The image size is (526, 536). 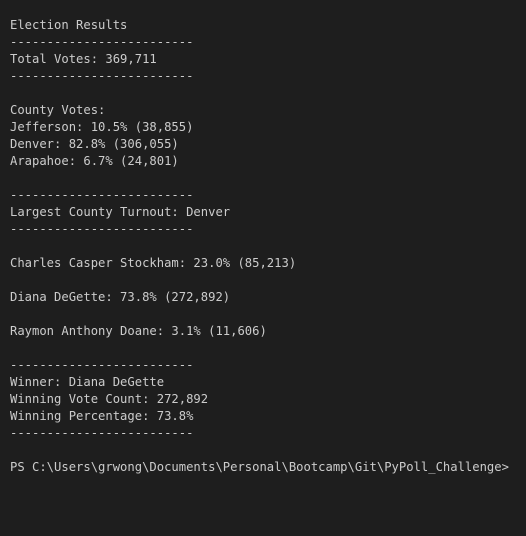 What do you see at coordinates (109, 399) in the screenshot?
I see `winning-vote-count-line: Winning Vote Count: 272,892` at bounding box center [109, 399].